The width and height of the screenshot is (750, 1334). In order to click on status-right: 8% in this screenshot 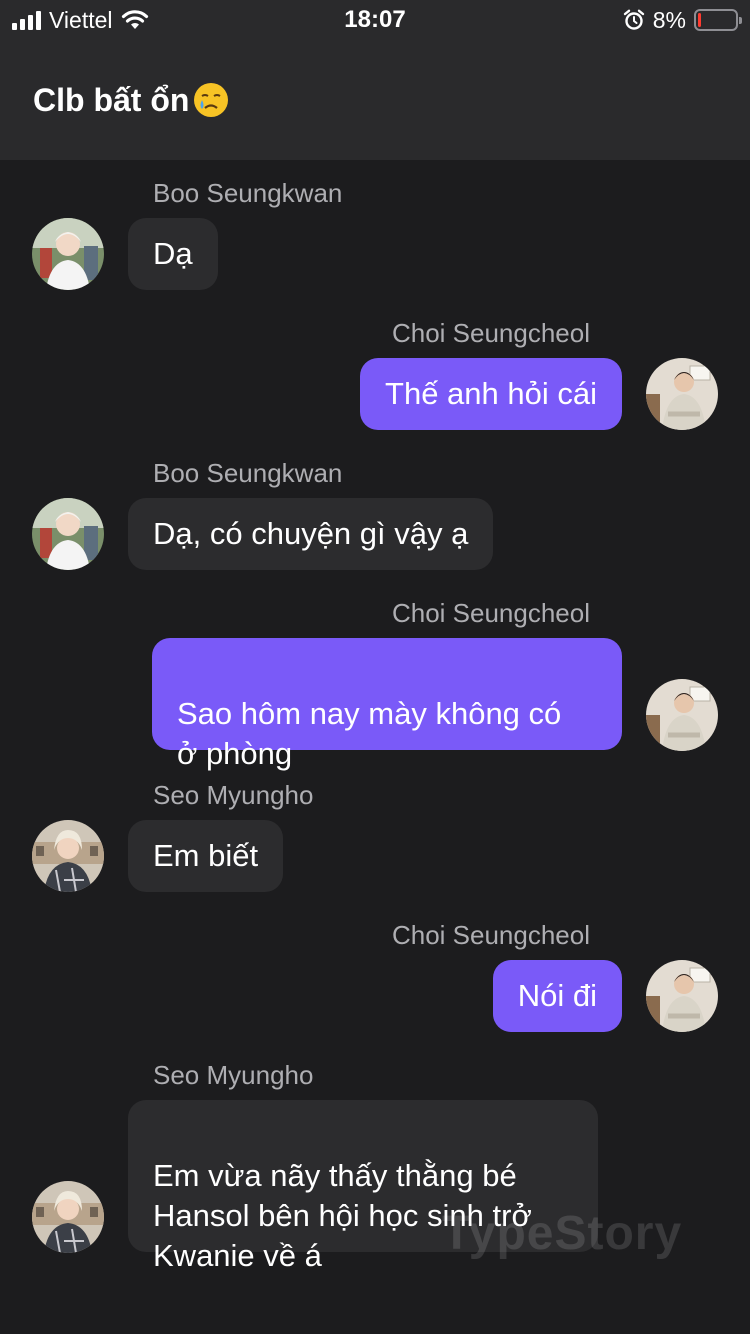, I will do `click(682, 20)`.